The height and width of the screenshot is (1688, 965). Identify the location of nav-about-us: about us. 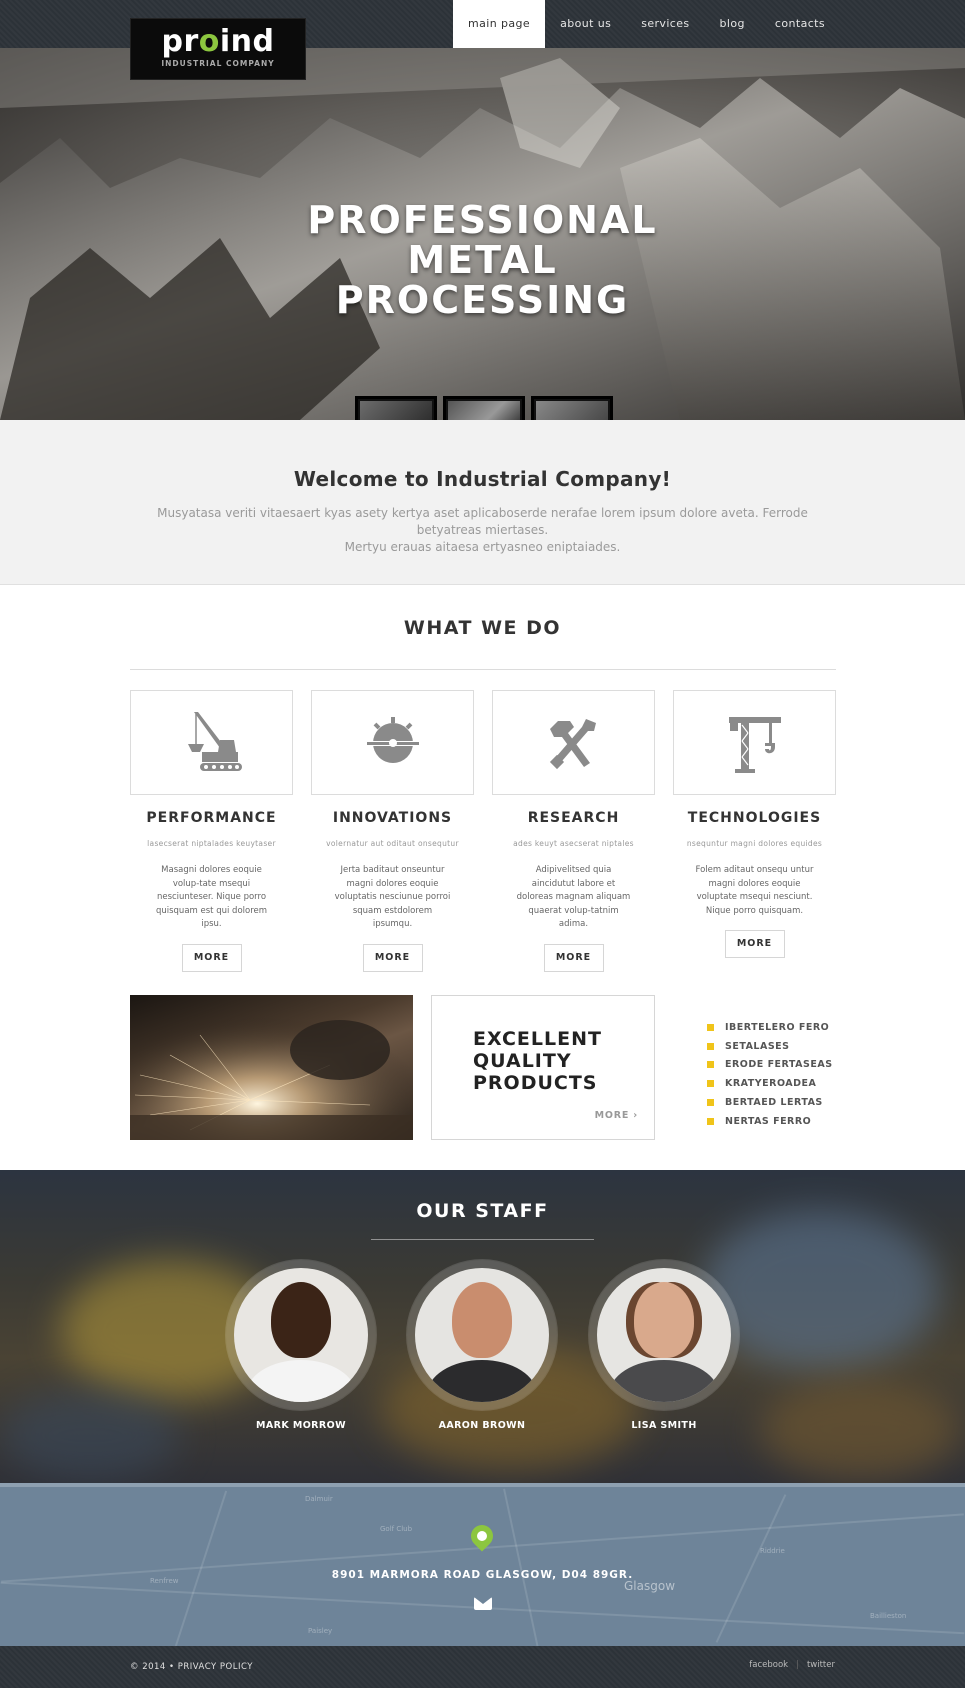
(585, 24).